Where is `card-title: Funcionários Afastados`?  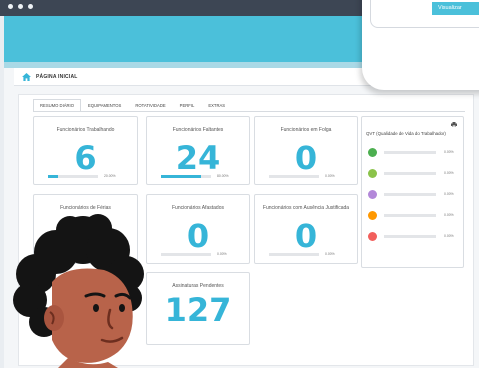 card-title: Funcionários Afastados is located at coordinates (198, 208).